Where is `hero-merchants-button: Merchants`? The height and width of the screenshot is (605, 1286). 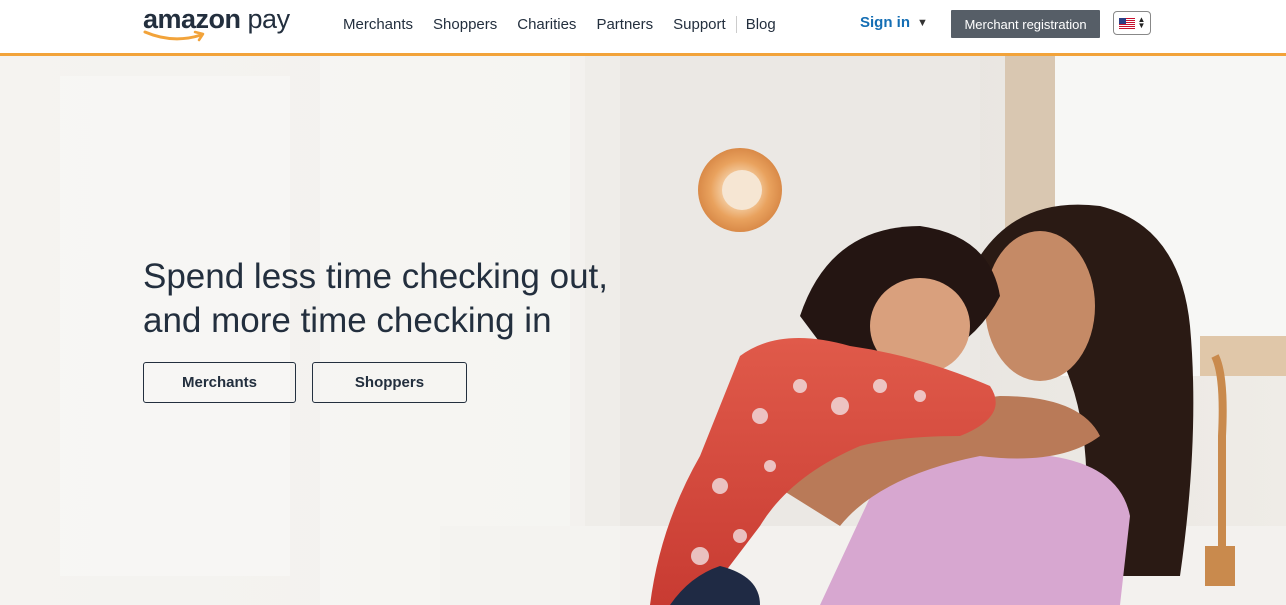
hero-merchants-button: Merchants is located at coordinates (219, 382).